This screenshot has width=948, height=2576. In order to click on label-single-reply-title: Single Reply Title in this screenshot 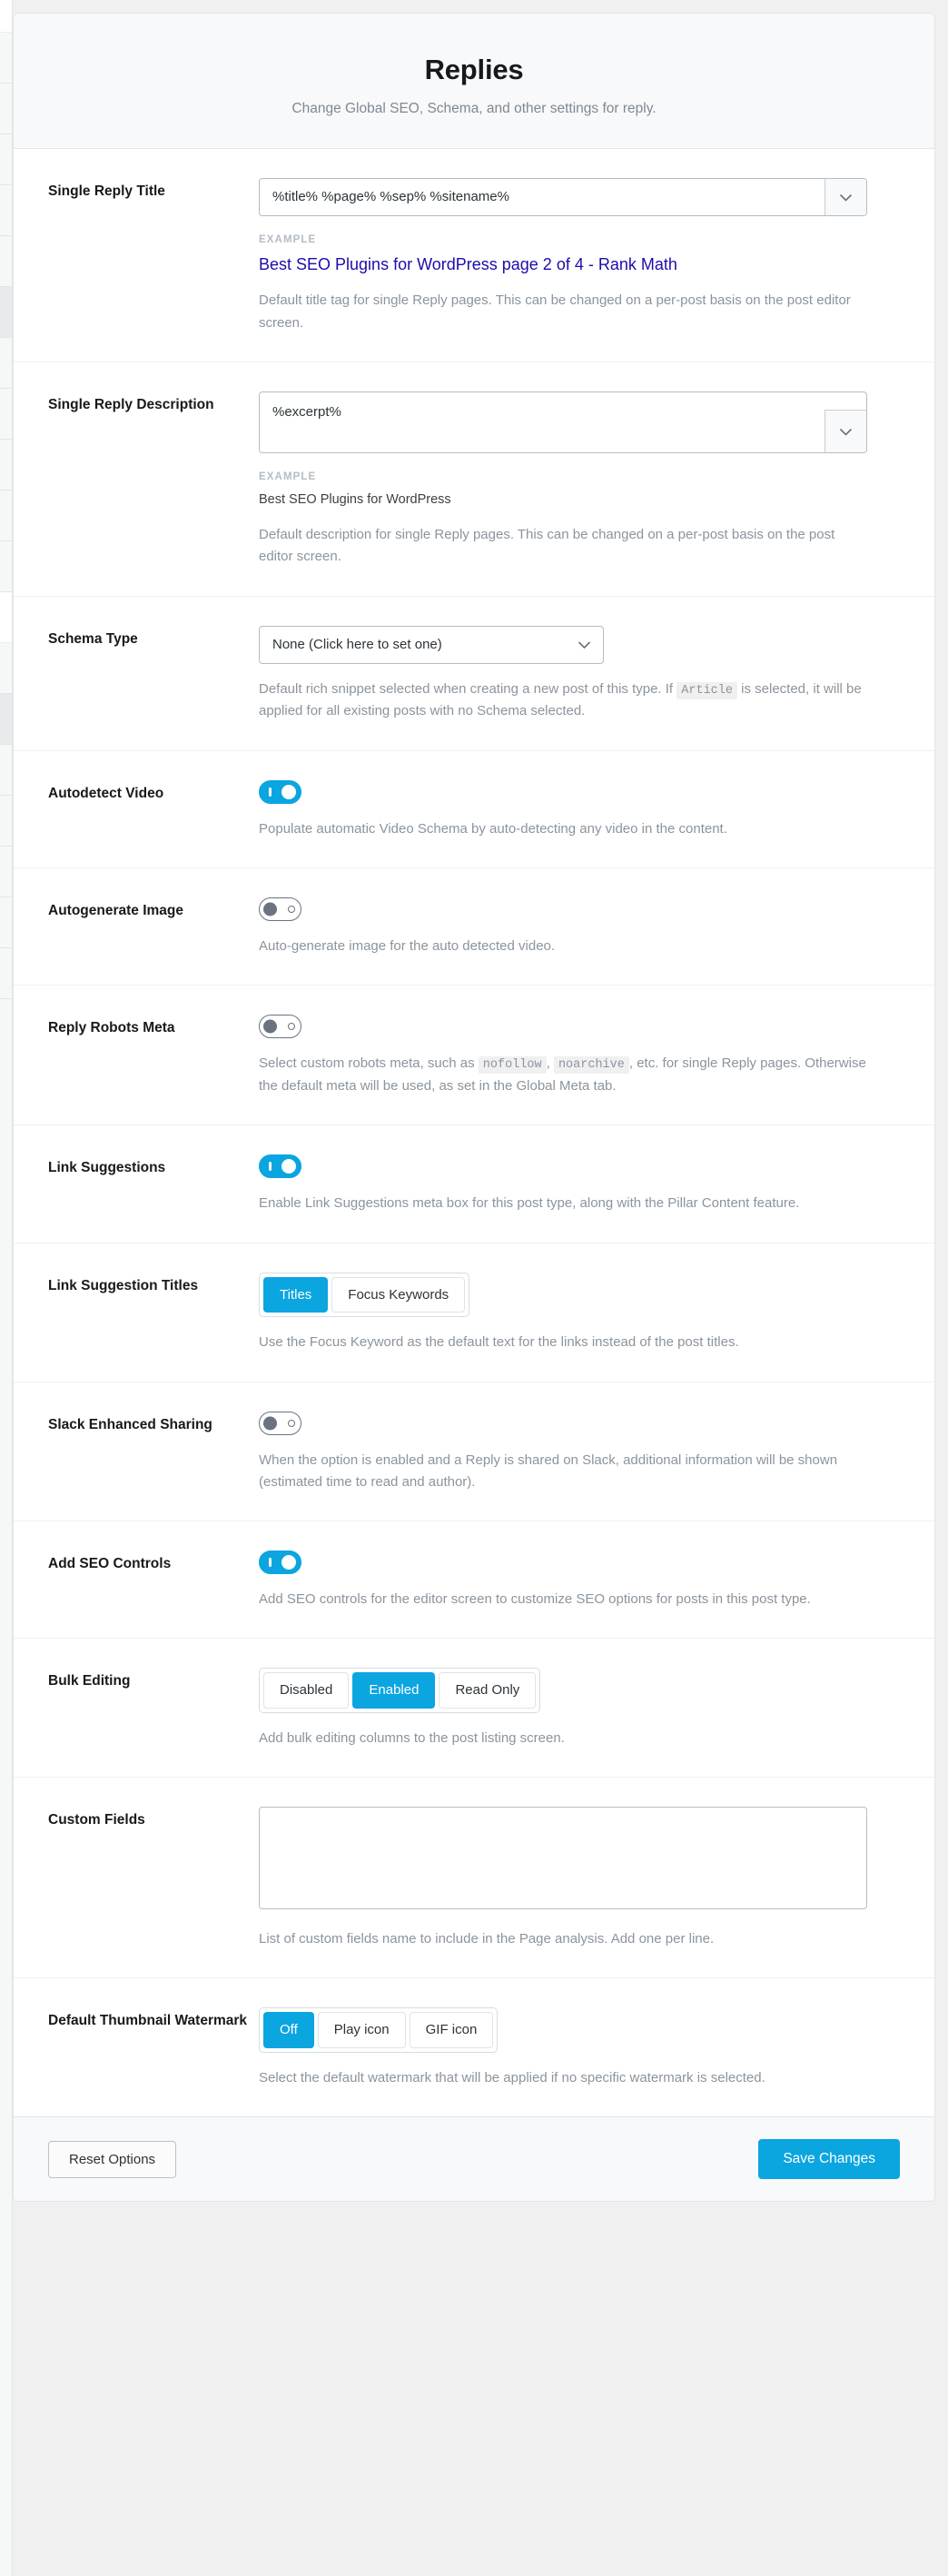, I will do `click(107, 191)`.